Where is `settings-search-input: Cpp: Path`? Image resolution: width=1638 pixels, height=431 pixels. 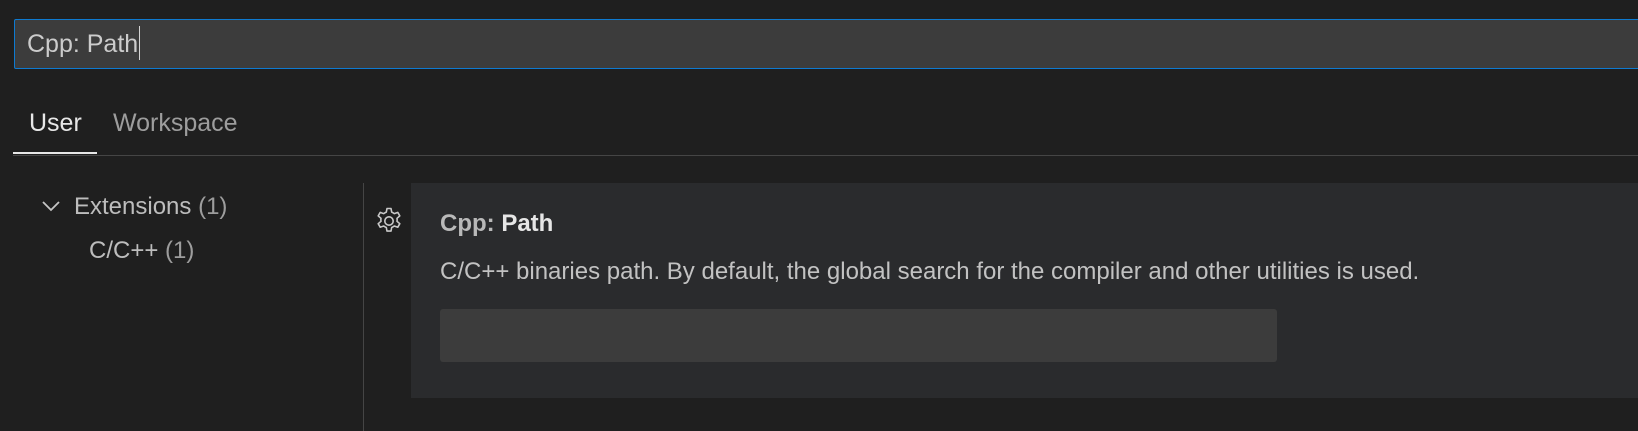 settings-search-input: Cpp: Path is located at coordinates (84, 44).